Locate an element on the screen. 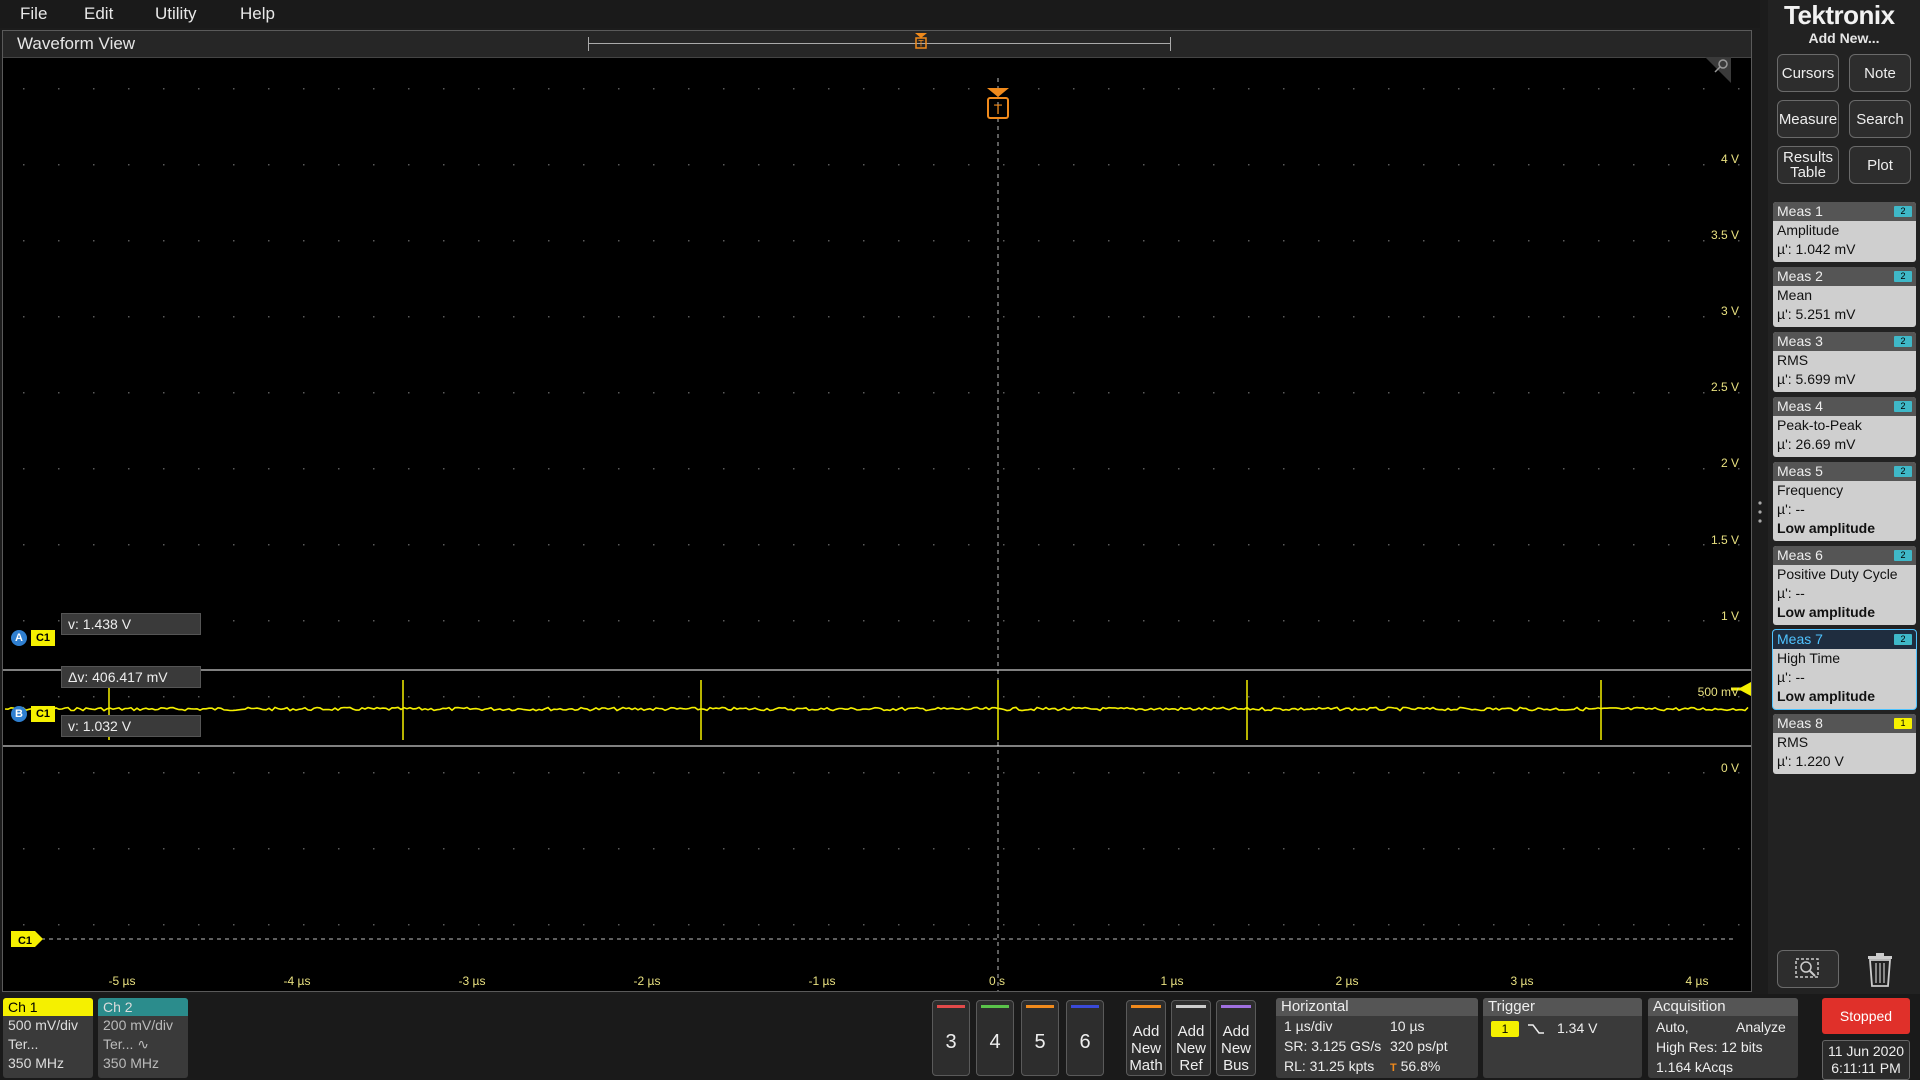 The width and height of the screenshot is (1920, 1080). meas-8-badge: Meas 8 1 RMS µ': 1.220 V is located at coordinates (1844, 744).